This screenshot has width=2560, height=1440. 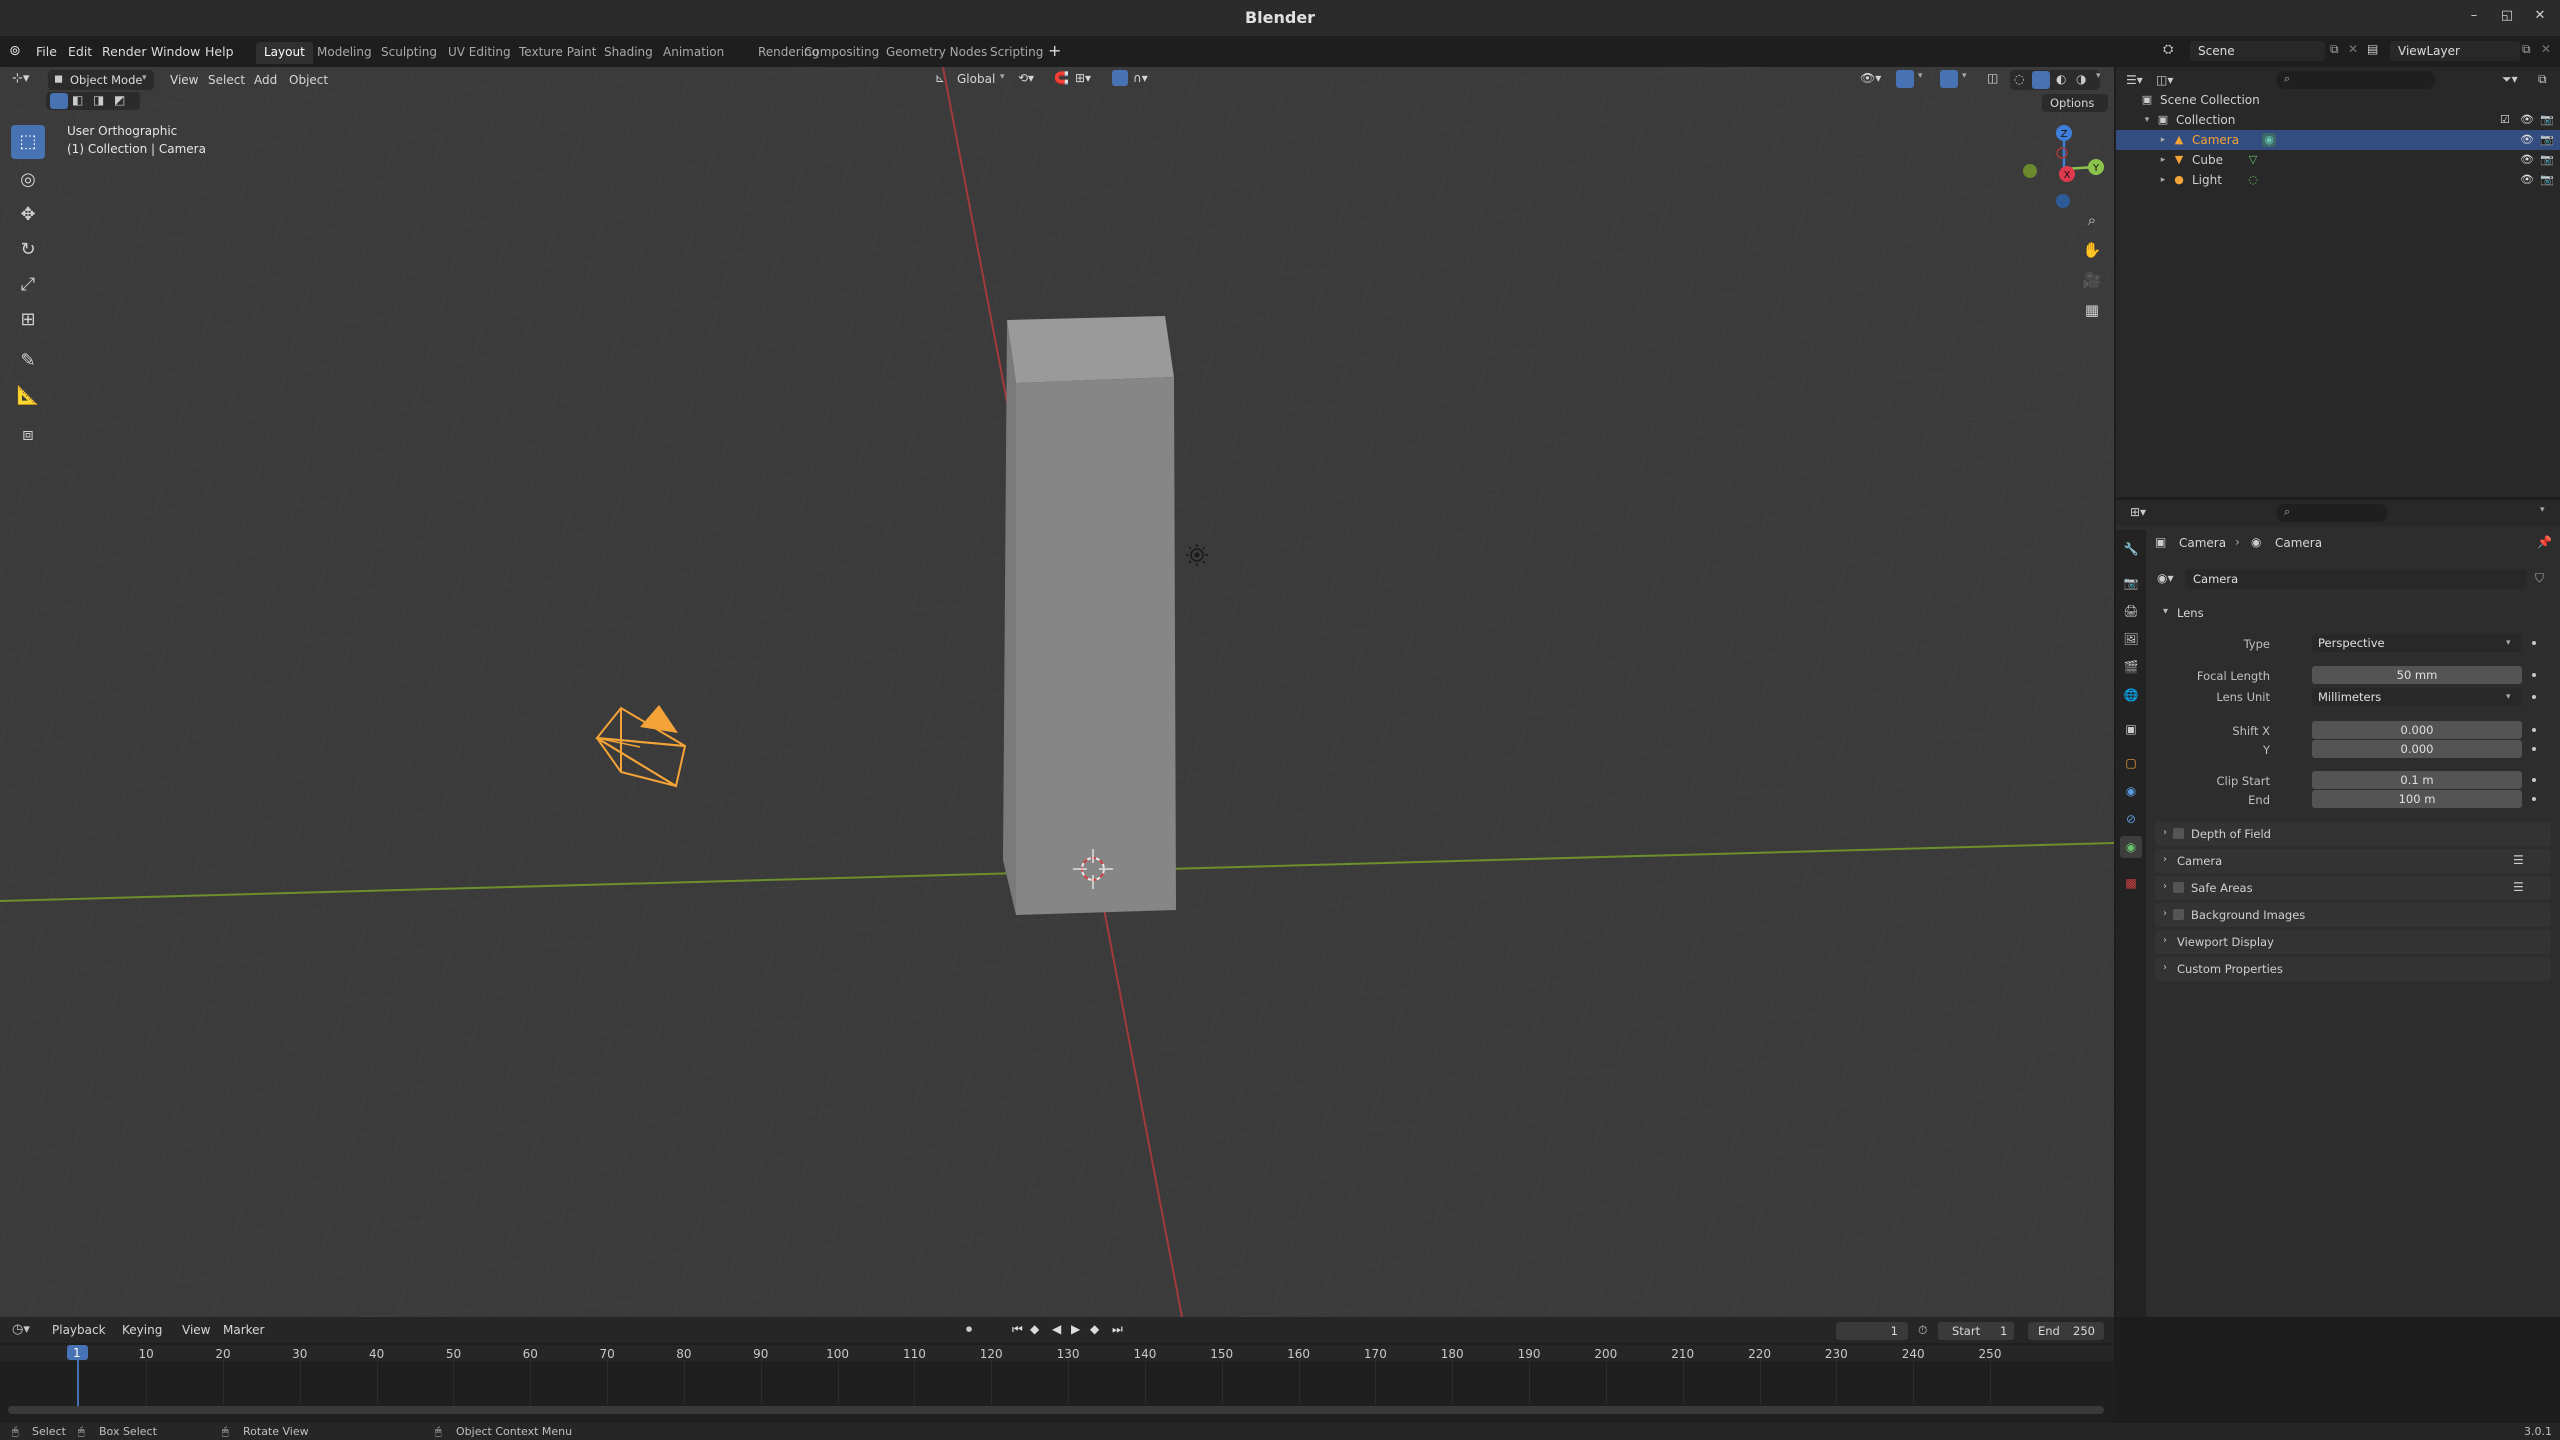 What do you see at coordinates (265, 80) in the screenshot?
I see `menu-add: Add` at bounding box center [265, 80].